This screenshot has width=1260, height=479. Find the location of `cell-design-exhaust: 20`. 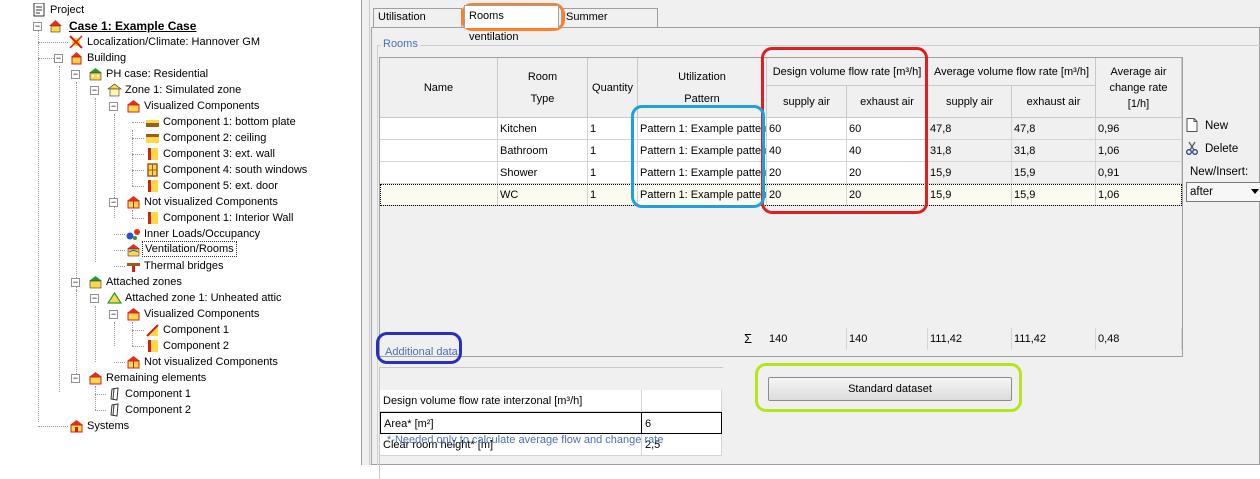

cell-design-exhaust: 20 is located at coordinates (887, 173).